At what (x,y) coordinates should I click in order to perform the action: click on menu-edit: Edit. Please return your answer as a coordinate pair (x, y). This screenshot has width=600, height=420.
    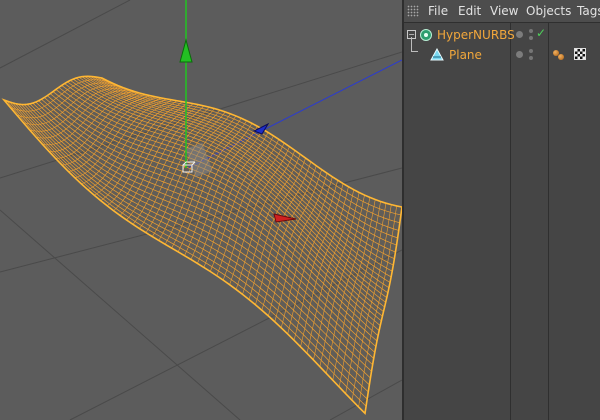
    Looking at the image, I should click on (469, 11).